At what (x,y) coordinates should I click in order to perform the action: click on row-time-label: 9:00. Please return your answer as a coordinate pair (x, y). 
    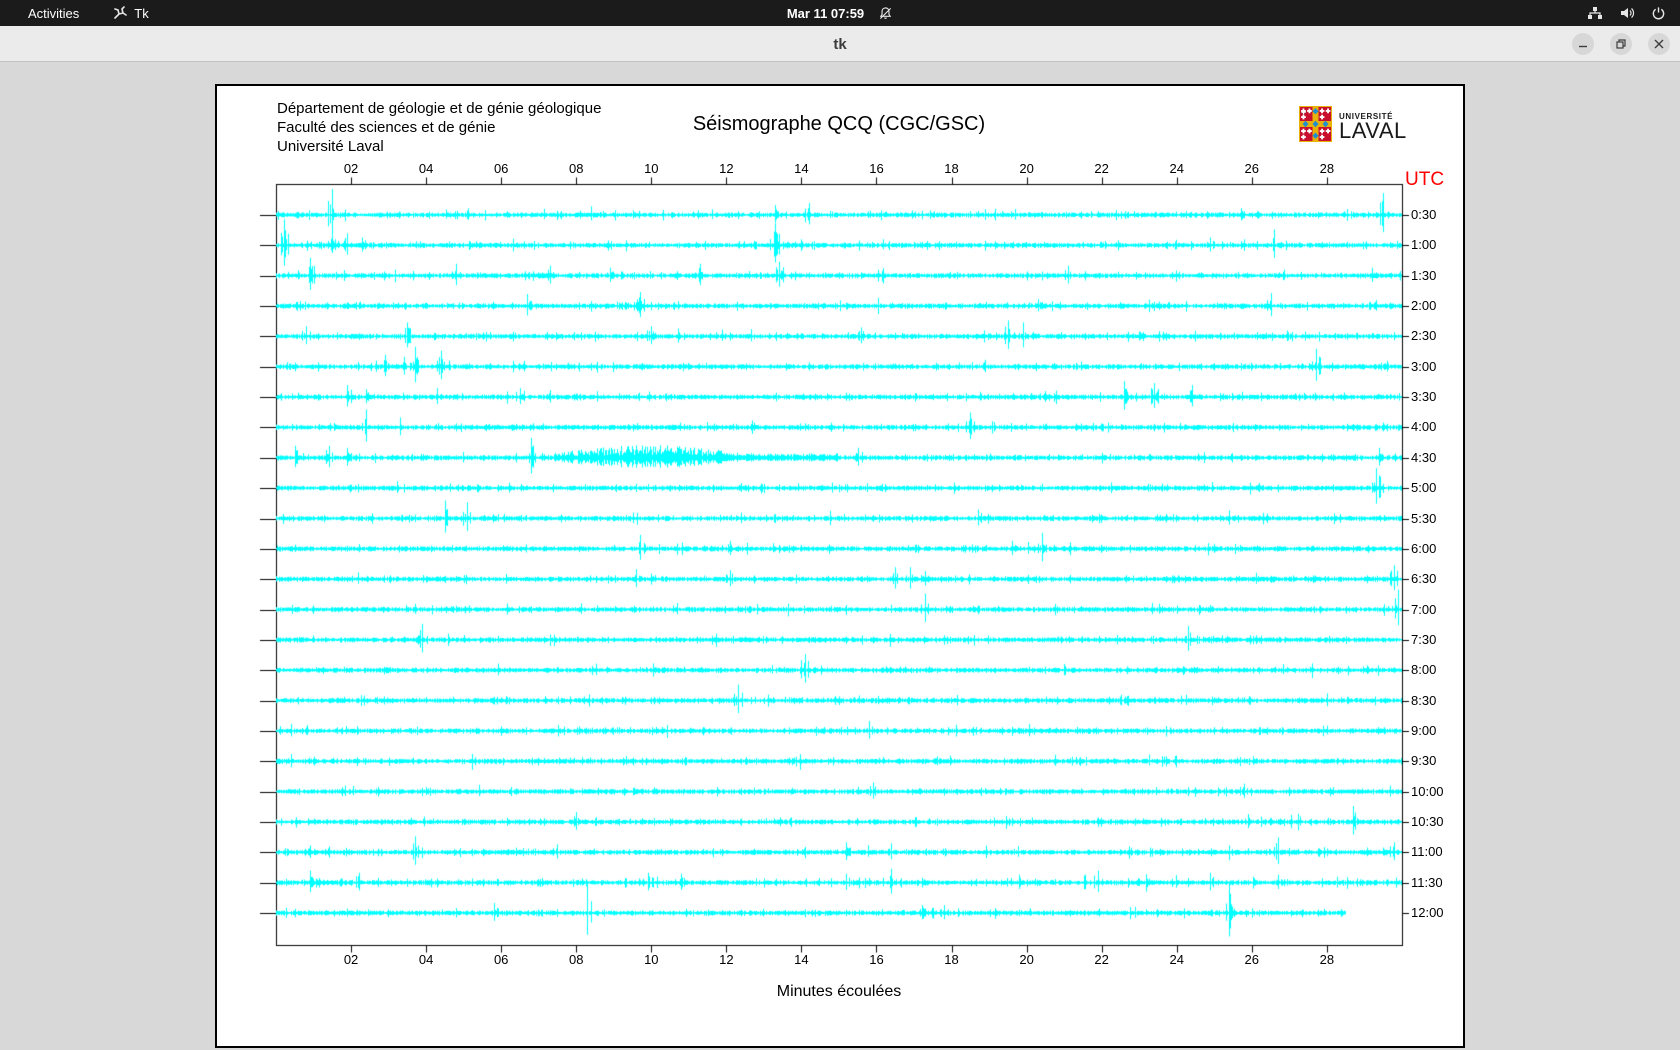
    Looking at the image, I should click on (1424, 730).